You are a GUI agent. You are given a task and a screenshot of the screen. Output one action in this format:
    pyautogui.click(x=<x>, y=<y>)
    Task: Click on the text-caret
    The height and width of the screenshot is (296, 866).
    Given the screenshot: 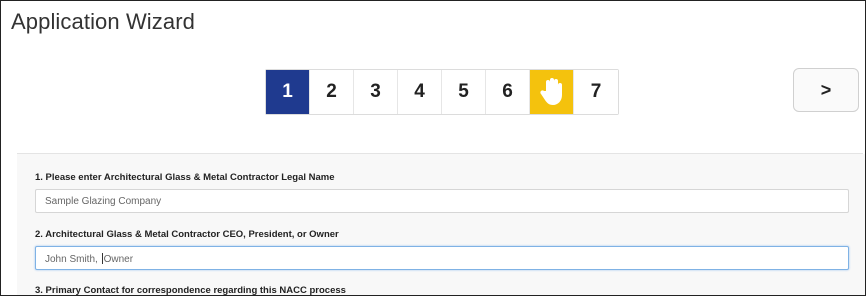 What is the action you would take?
    pyautogui.click(x=102, y=258)
    